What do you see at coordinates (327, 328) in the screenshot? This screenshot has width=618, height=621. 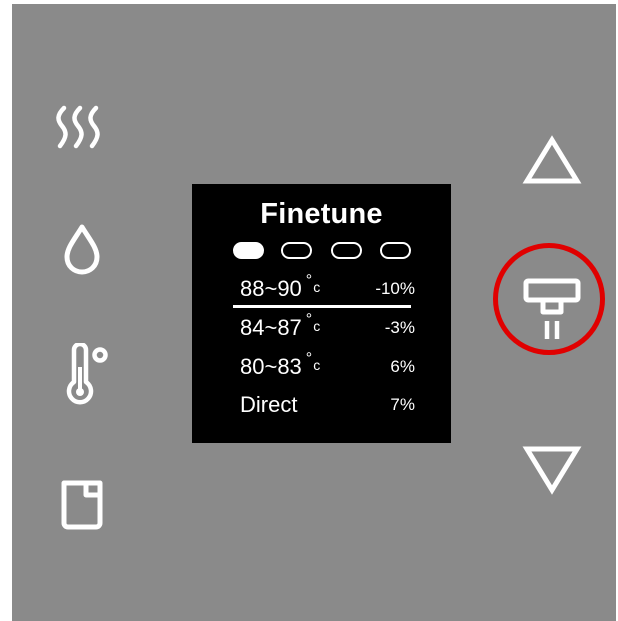 I see `finetune-row: 84~87 °c -3%` at bounding box center [327, 328].